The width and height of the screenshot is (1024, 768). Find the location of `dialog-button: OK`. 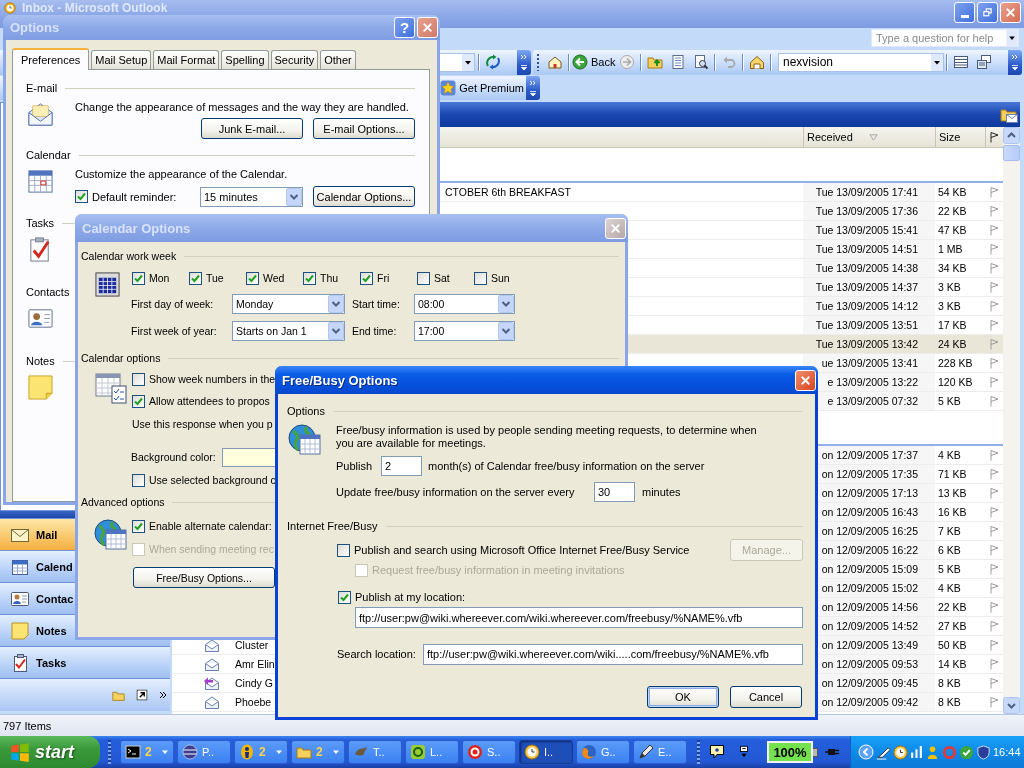

dialog-button: OK is located at coordinates (683, 697).